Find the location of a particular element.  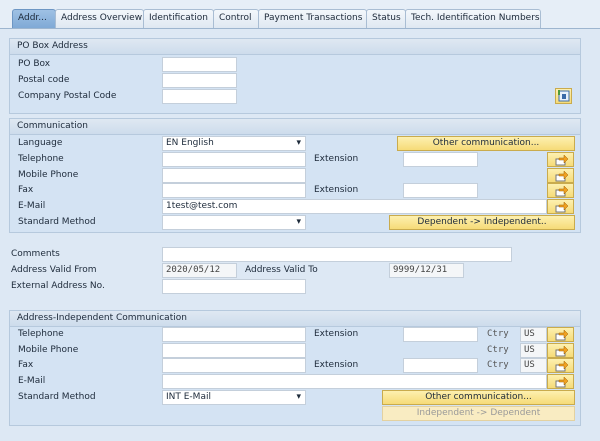

fax-input is located at coordinates (234, 190).